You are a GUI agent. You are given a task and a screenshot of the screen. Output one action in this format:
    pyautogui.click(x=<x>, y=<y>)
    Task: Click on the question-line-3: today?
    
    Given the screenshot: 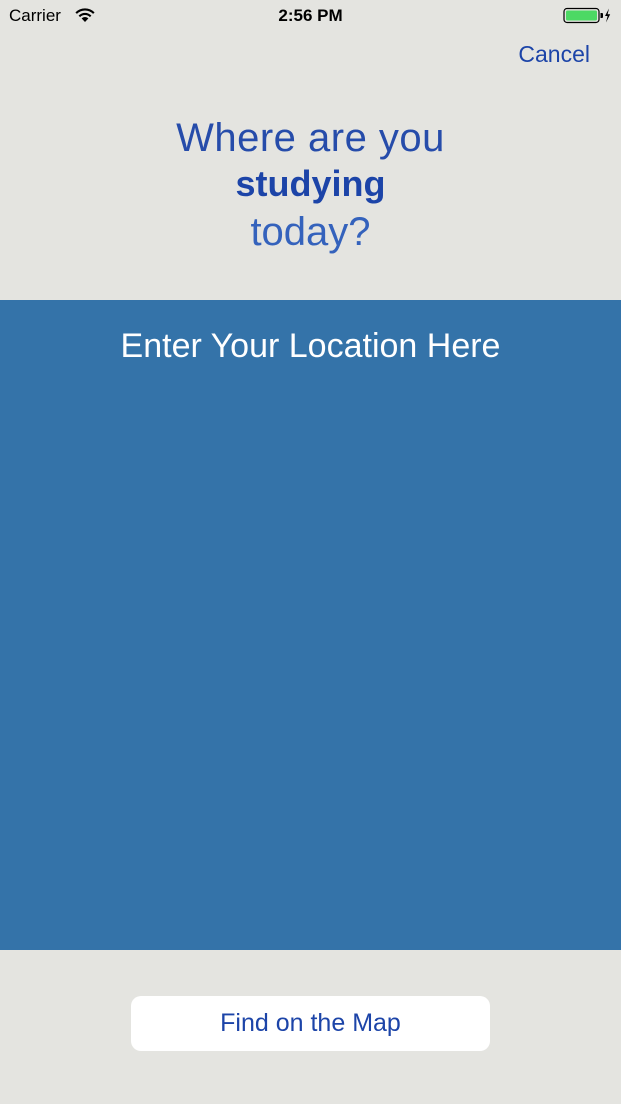 What is the action you would take?
    pyautogui.click(x=310, y=232)
    